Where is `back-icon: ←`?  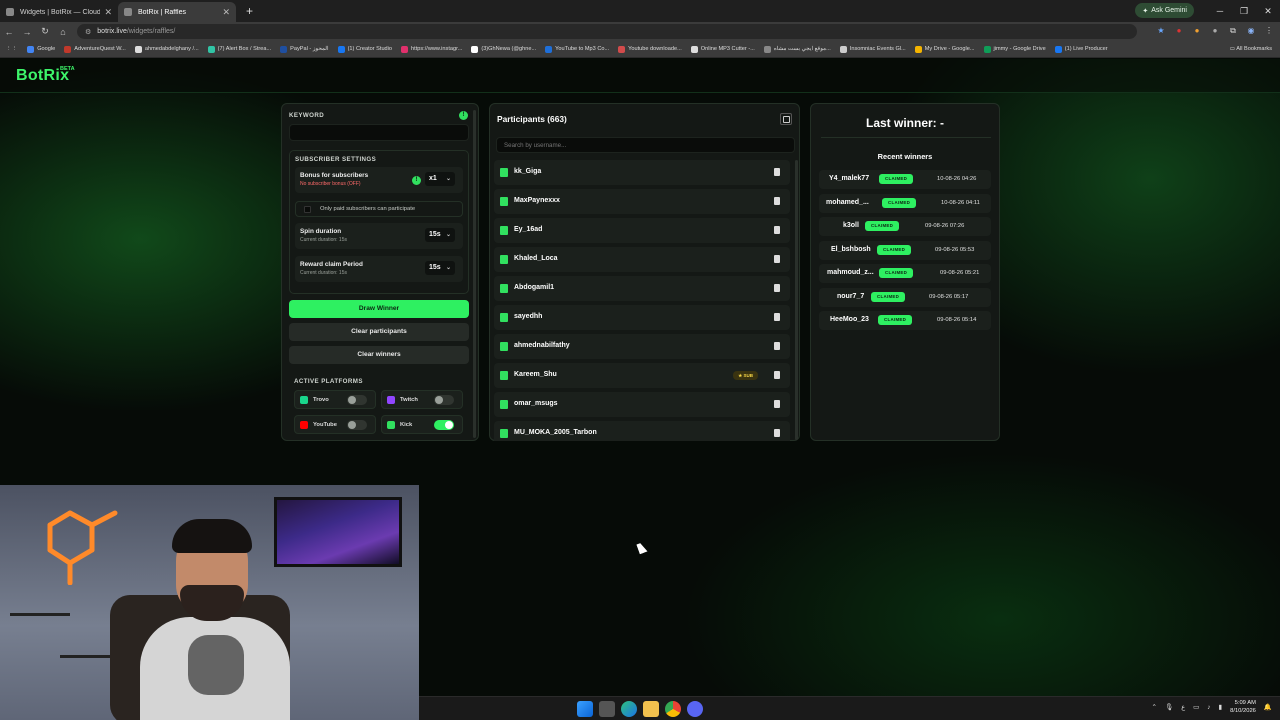
back-icon: ← is located at coordinates (9, 32).